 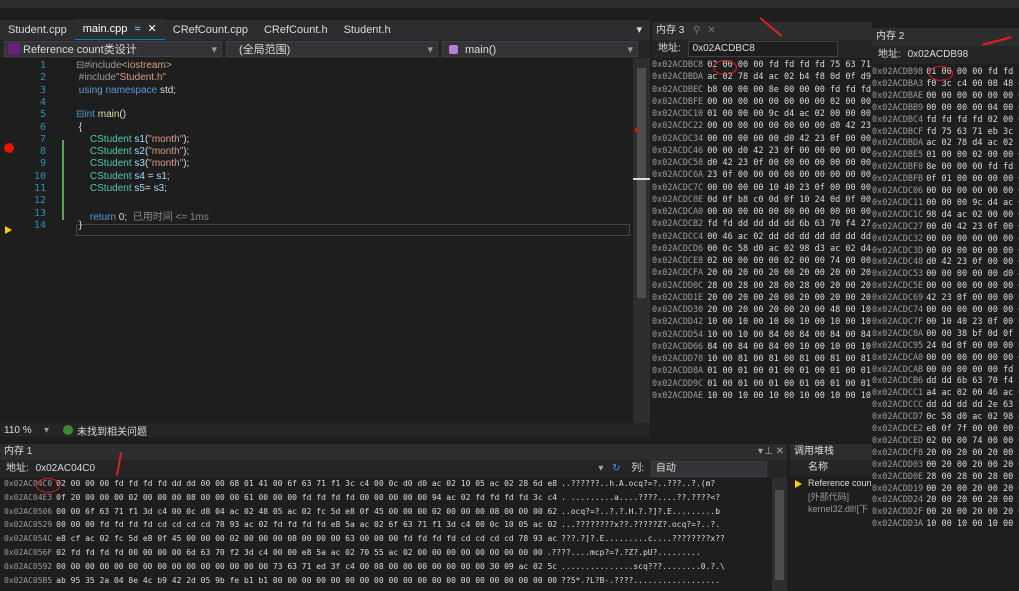 I want to click on memory-row: 0x02ACDC7F 00 10 40 23 0f 00 00, so click(x=945, y=322).